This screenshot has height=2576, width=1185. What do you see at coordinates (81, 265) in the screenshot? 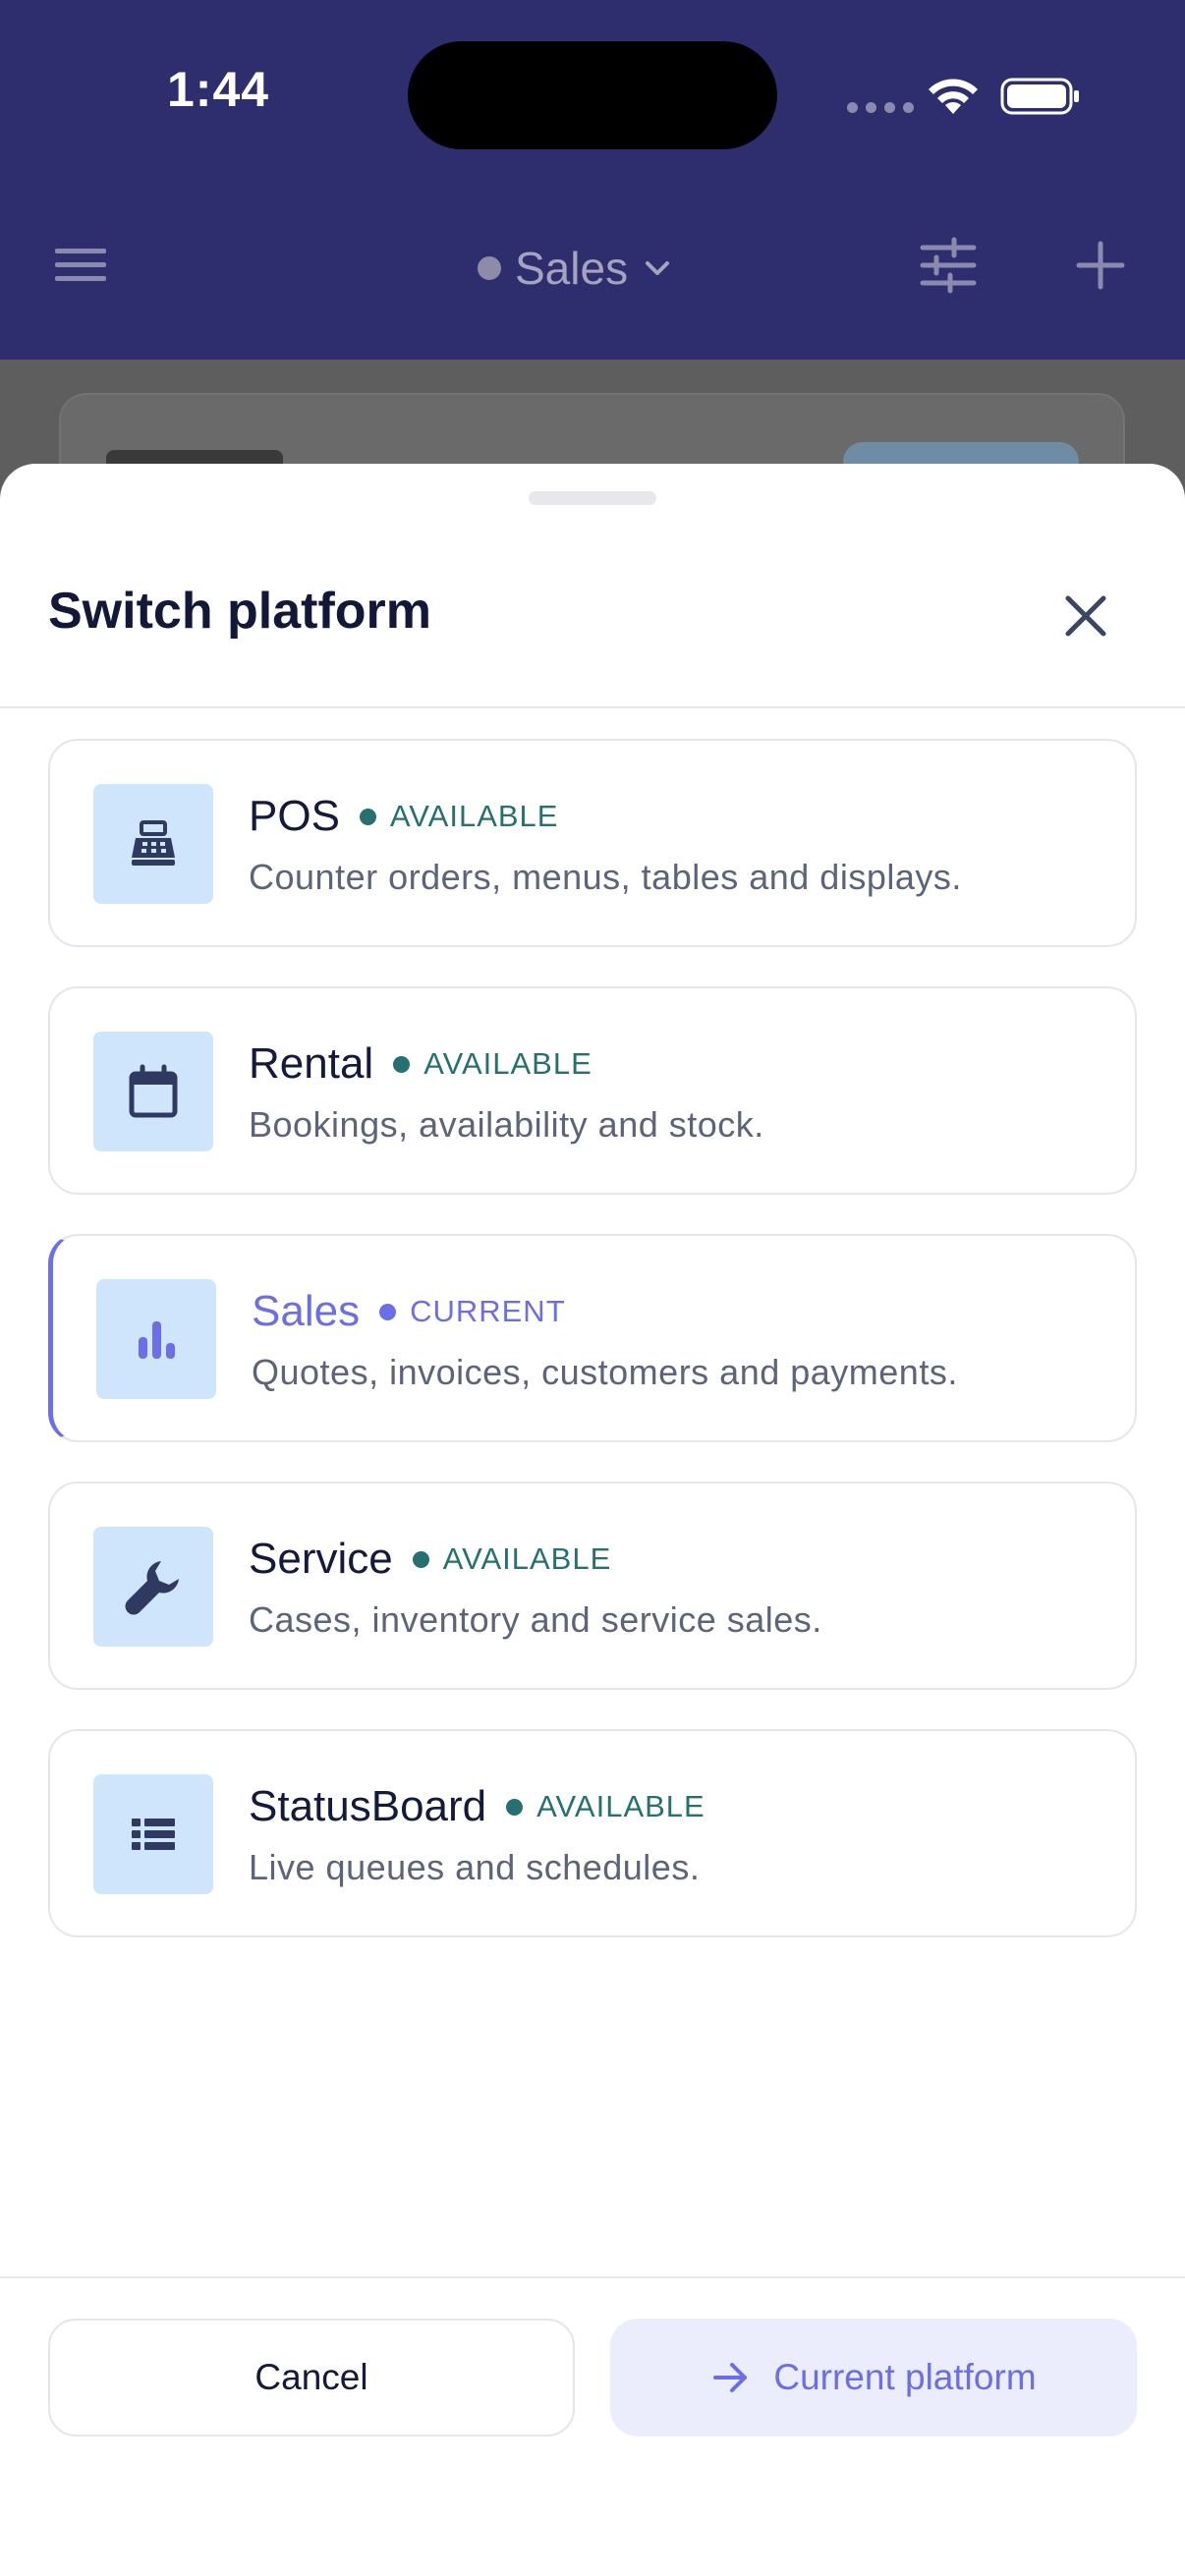
I see `hamburger-menu-icon` at bounding box center [81, 265].